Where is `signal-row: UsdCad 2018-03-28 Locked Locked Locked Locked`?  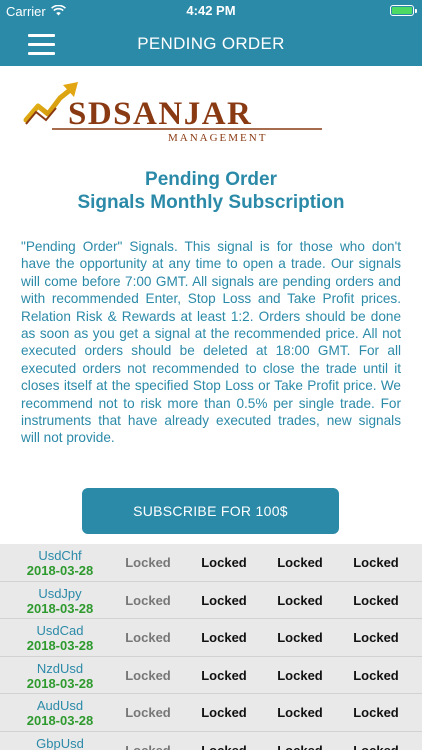 signal-row: UsdCad 2018-03-28 Locked Locked Locked Locked is located at coordinates (211, 638).